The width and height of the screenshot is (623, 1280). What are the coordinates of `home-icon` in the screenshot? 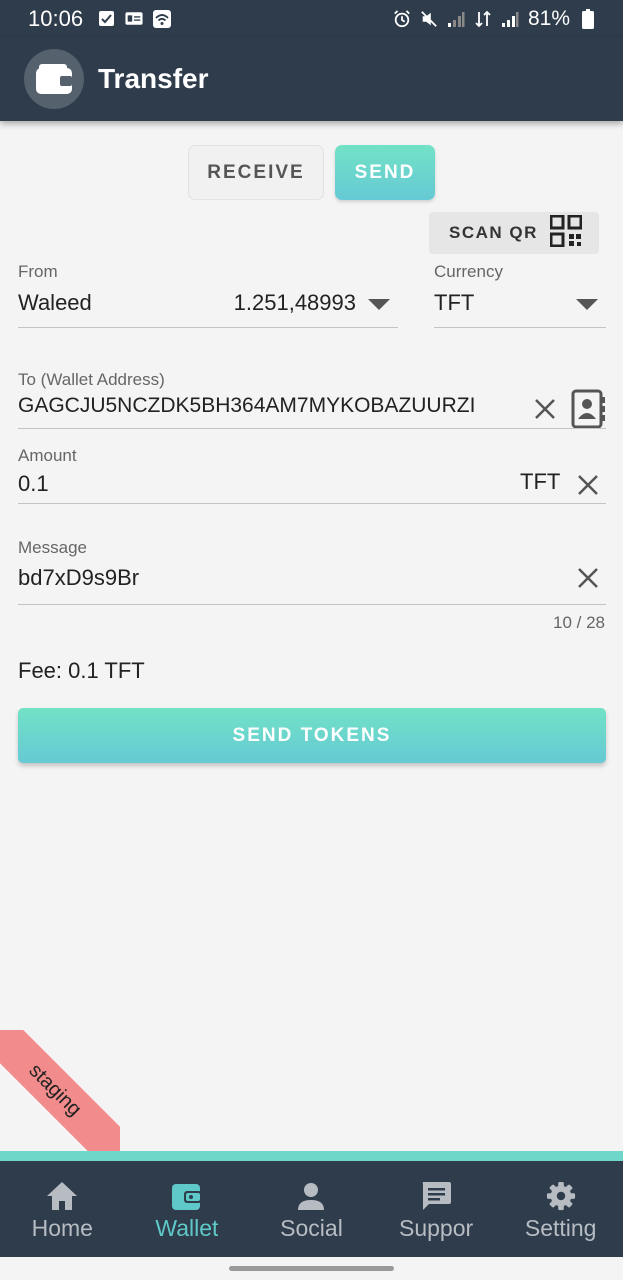 It's located at (62, 1196).